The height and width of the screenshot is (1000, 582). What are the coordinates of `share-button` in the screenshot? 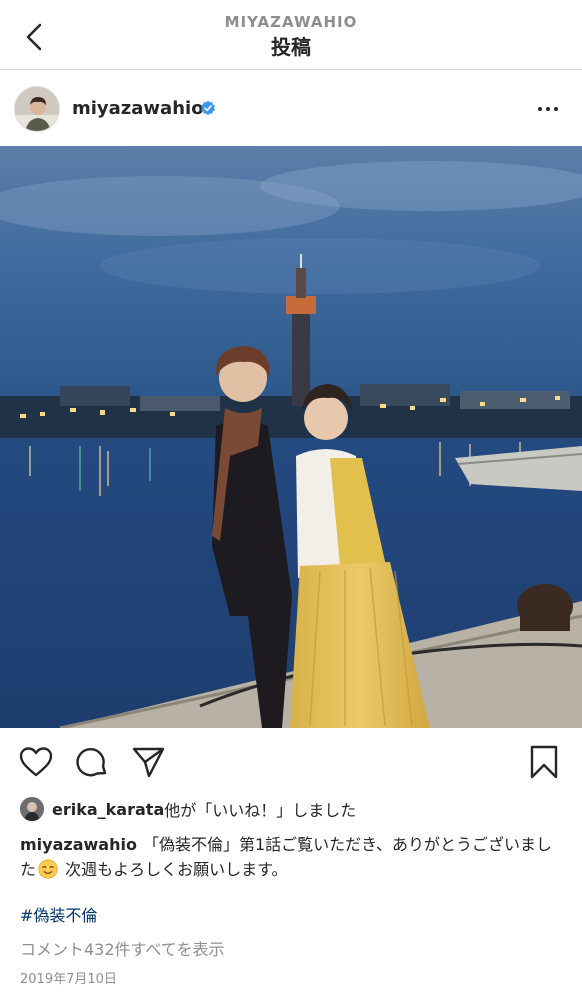 It's located at (148, 762).